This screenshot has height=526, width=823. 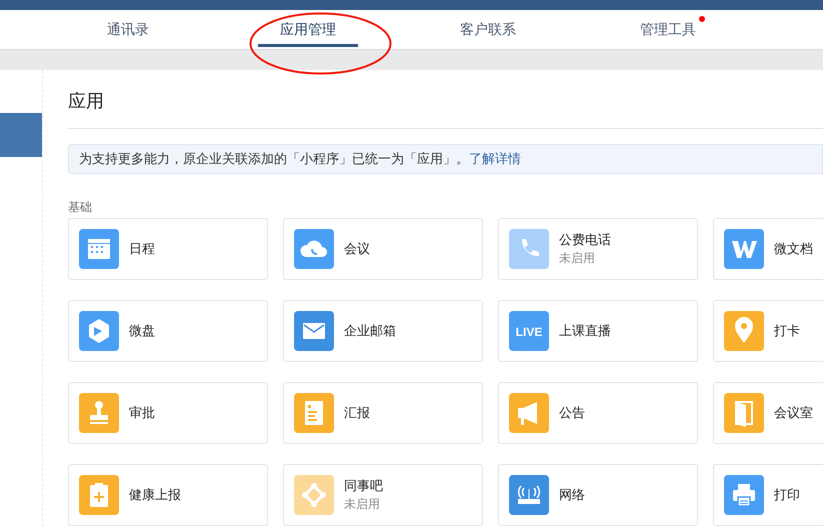 I want to click on sidebar-item, so click(x=21, y=135).